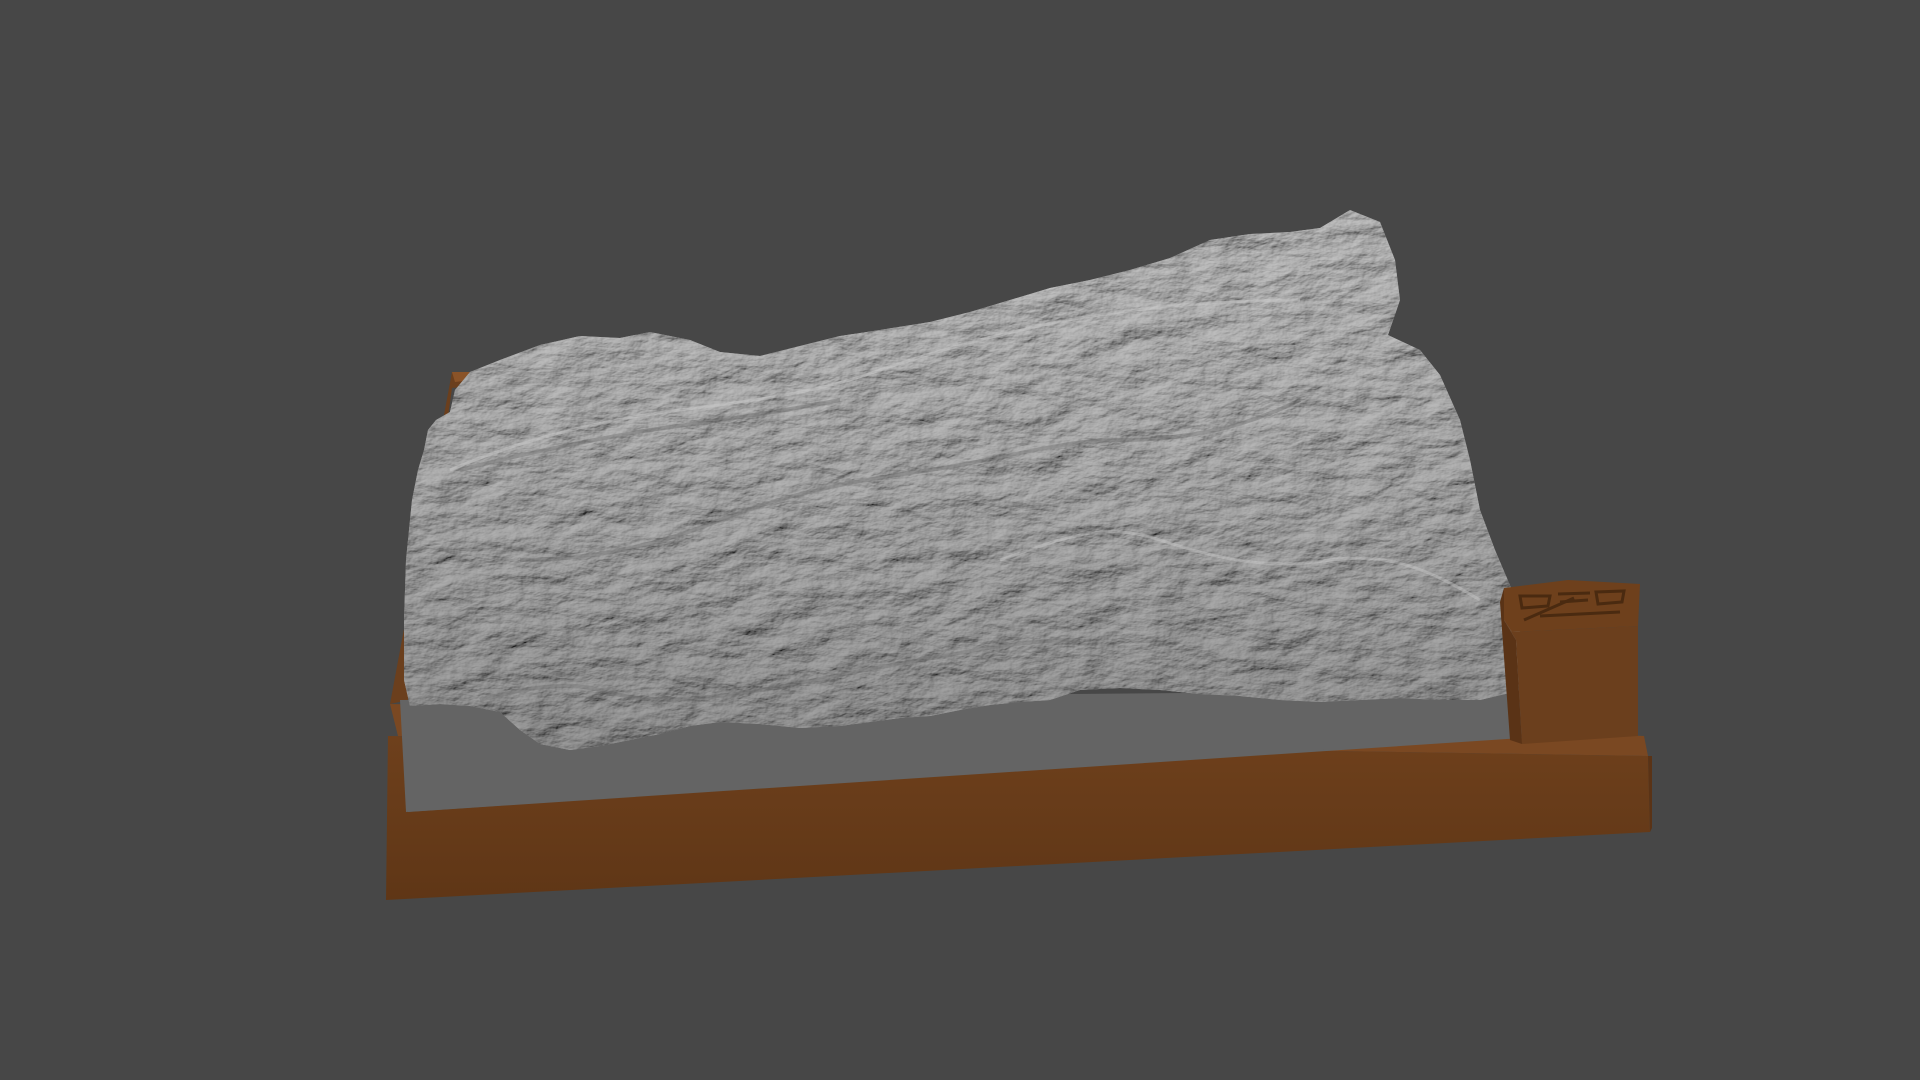  I want to click on label-block, so click(1570, 662).